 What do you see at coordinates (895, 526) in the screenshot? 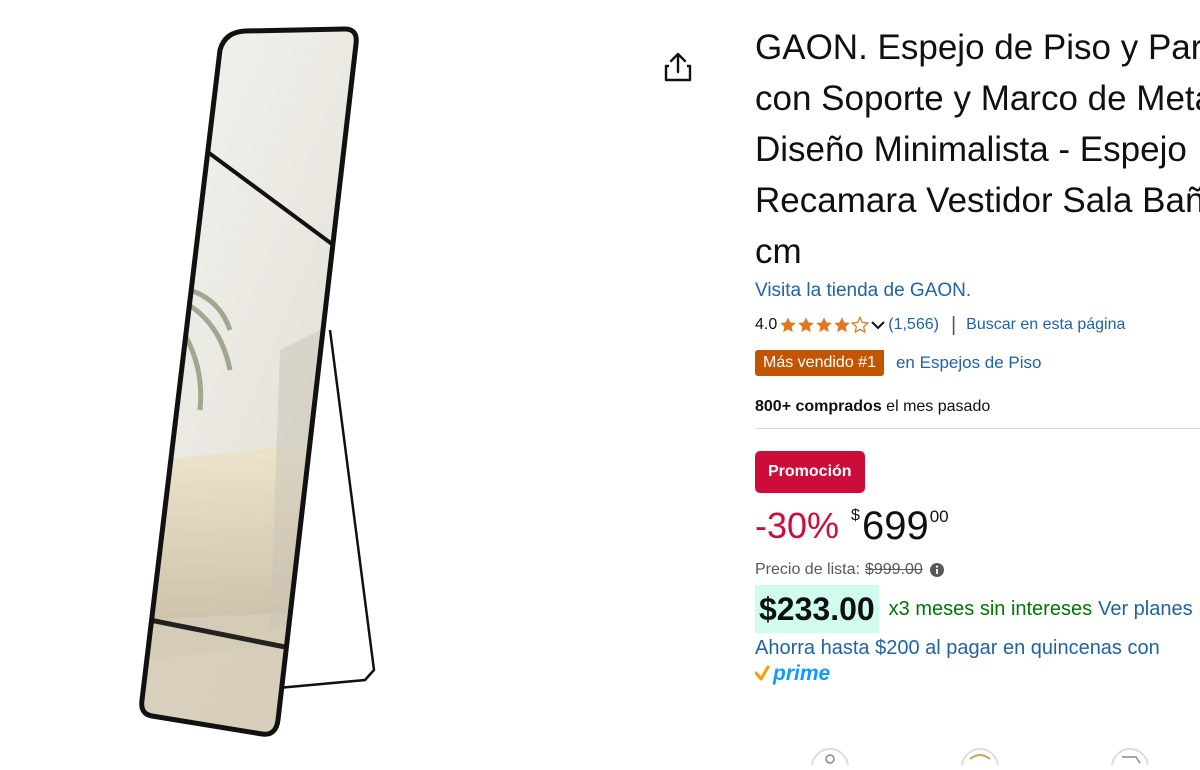
I see `price-whole: 699` at bounding box center [895, 526].